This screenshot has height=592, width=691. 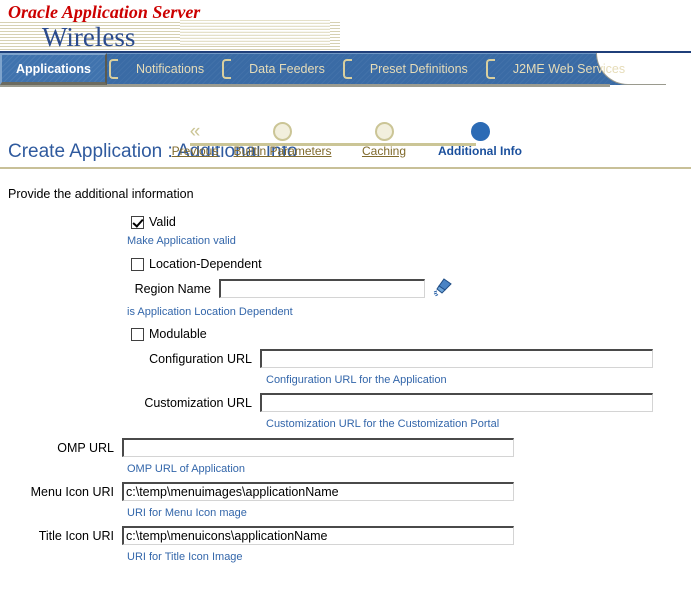 I want to click on train-previous: « Previous, so click(x=195, y=139).